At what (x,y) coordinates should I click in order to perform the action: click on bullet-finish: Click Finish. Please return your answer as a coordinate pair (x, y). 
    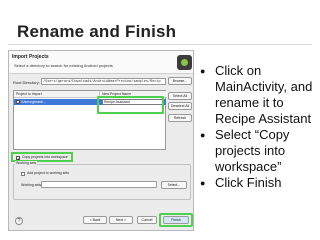
    Looking at the image, I should click on (259, 183).